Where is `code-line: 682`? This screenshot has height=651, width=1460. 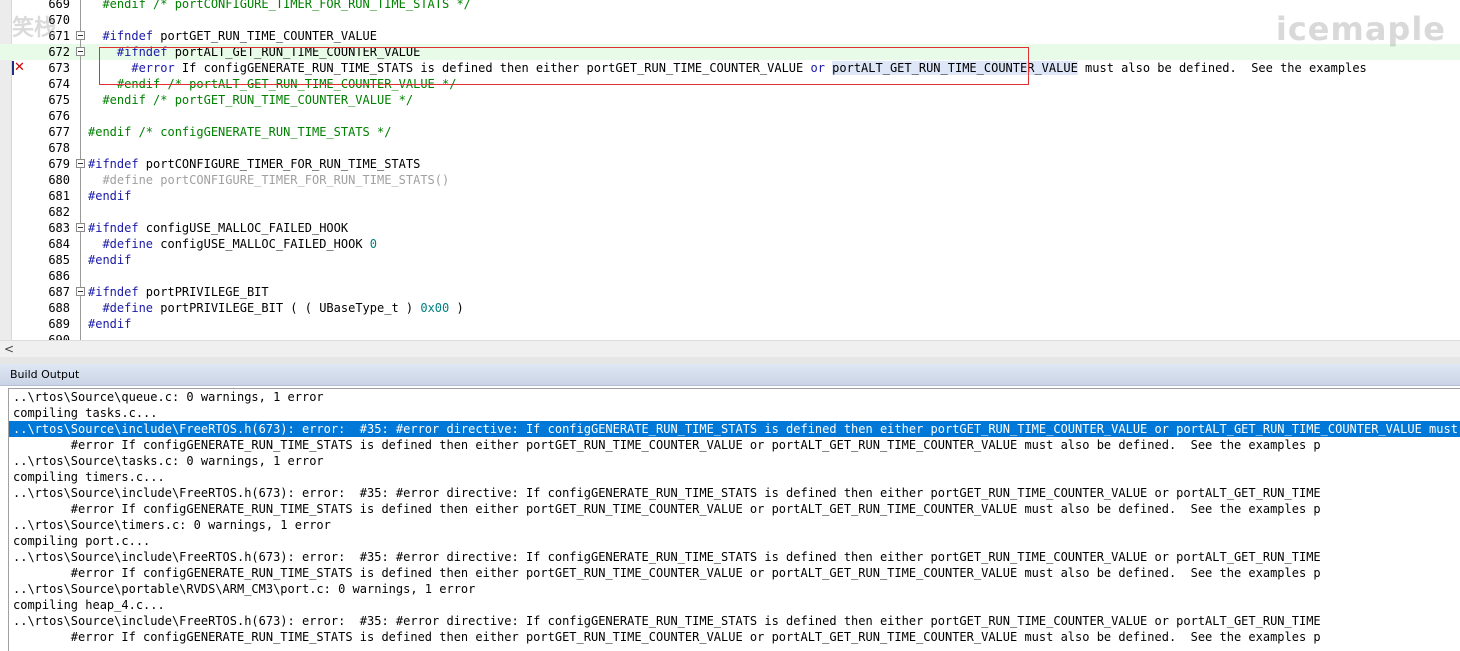
code-line: 682 is located at coordinates (730, 212).